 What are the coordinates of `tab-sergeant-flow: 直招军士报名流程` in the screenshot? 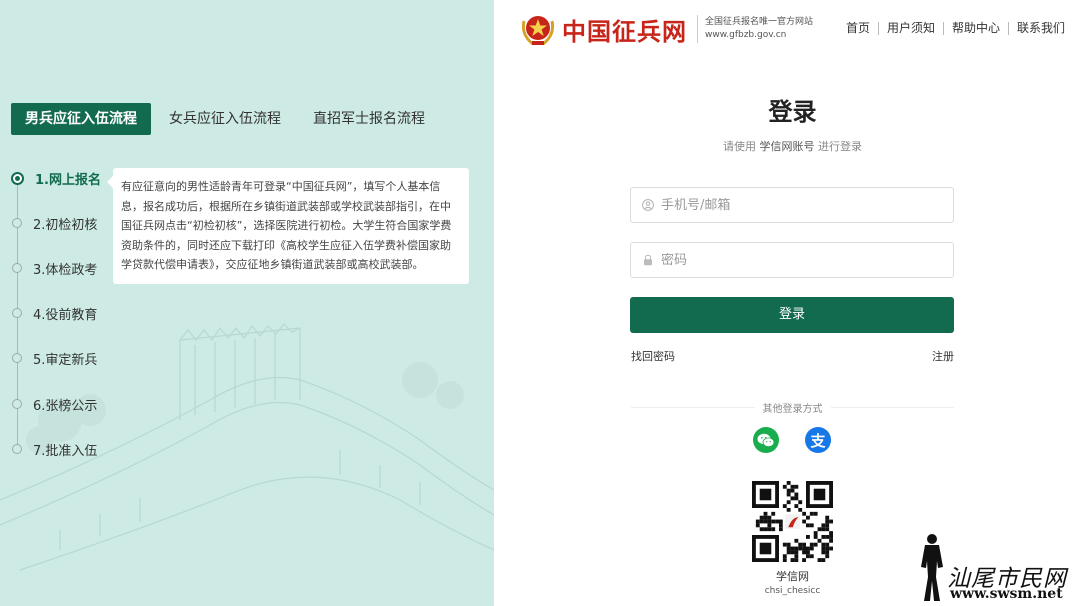 It's located at (369, 119).